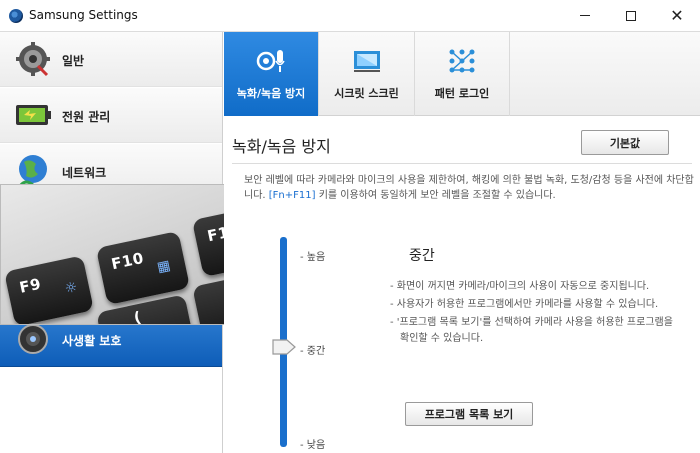  Describe the element at coordinates (462, 61) in the screenshot. I see `pattern-login-icon` at that location.